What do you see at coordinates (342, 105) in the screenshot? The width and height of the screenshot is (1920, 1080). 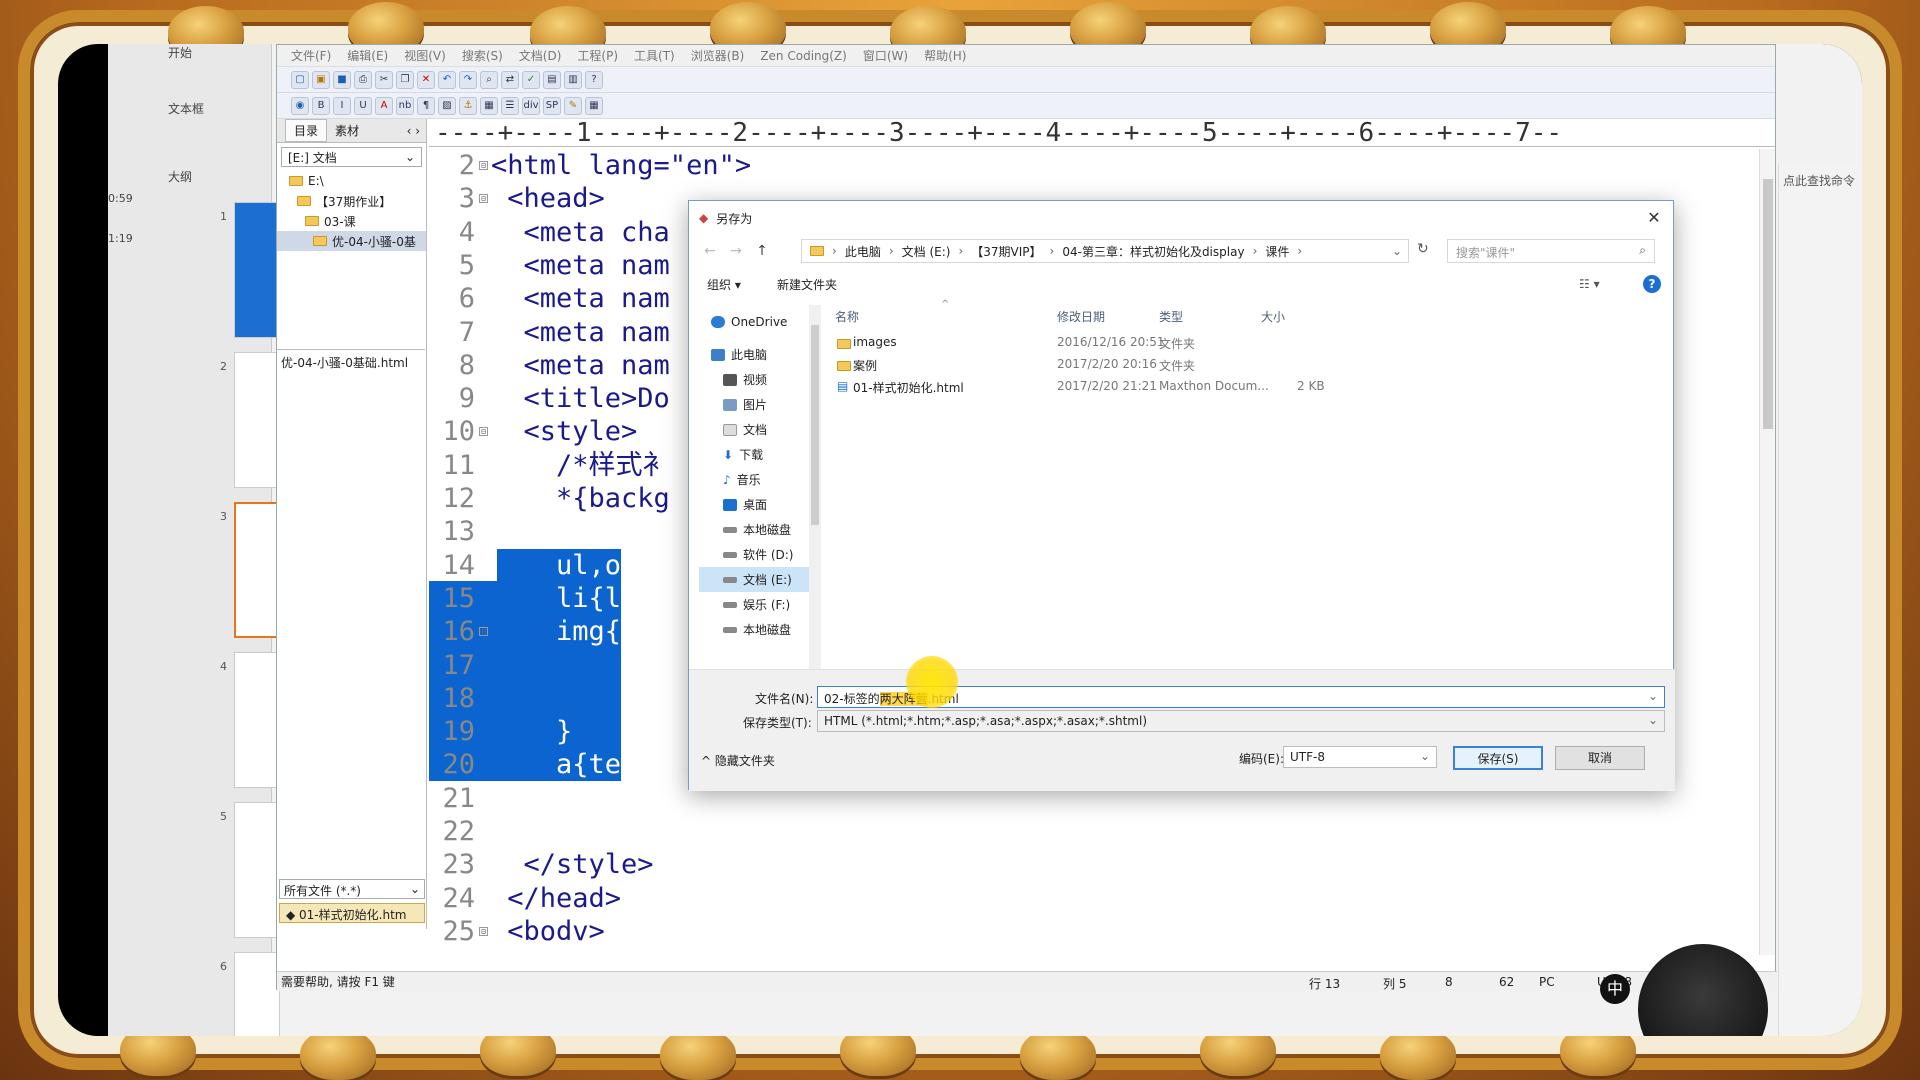 I see `italic-icon: I` at bounding box center [342, 105].